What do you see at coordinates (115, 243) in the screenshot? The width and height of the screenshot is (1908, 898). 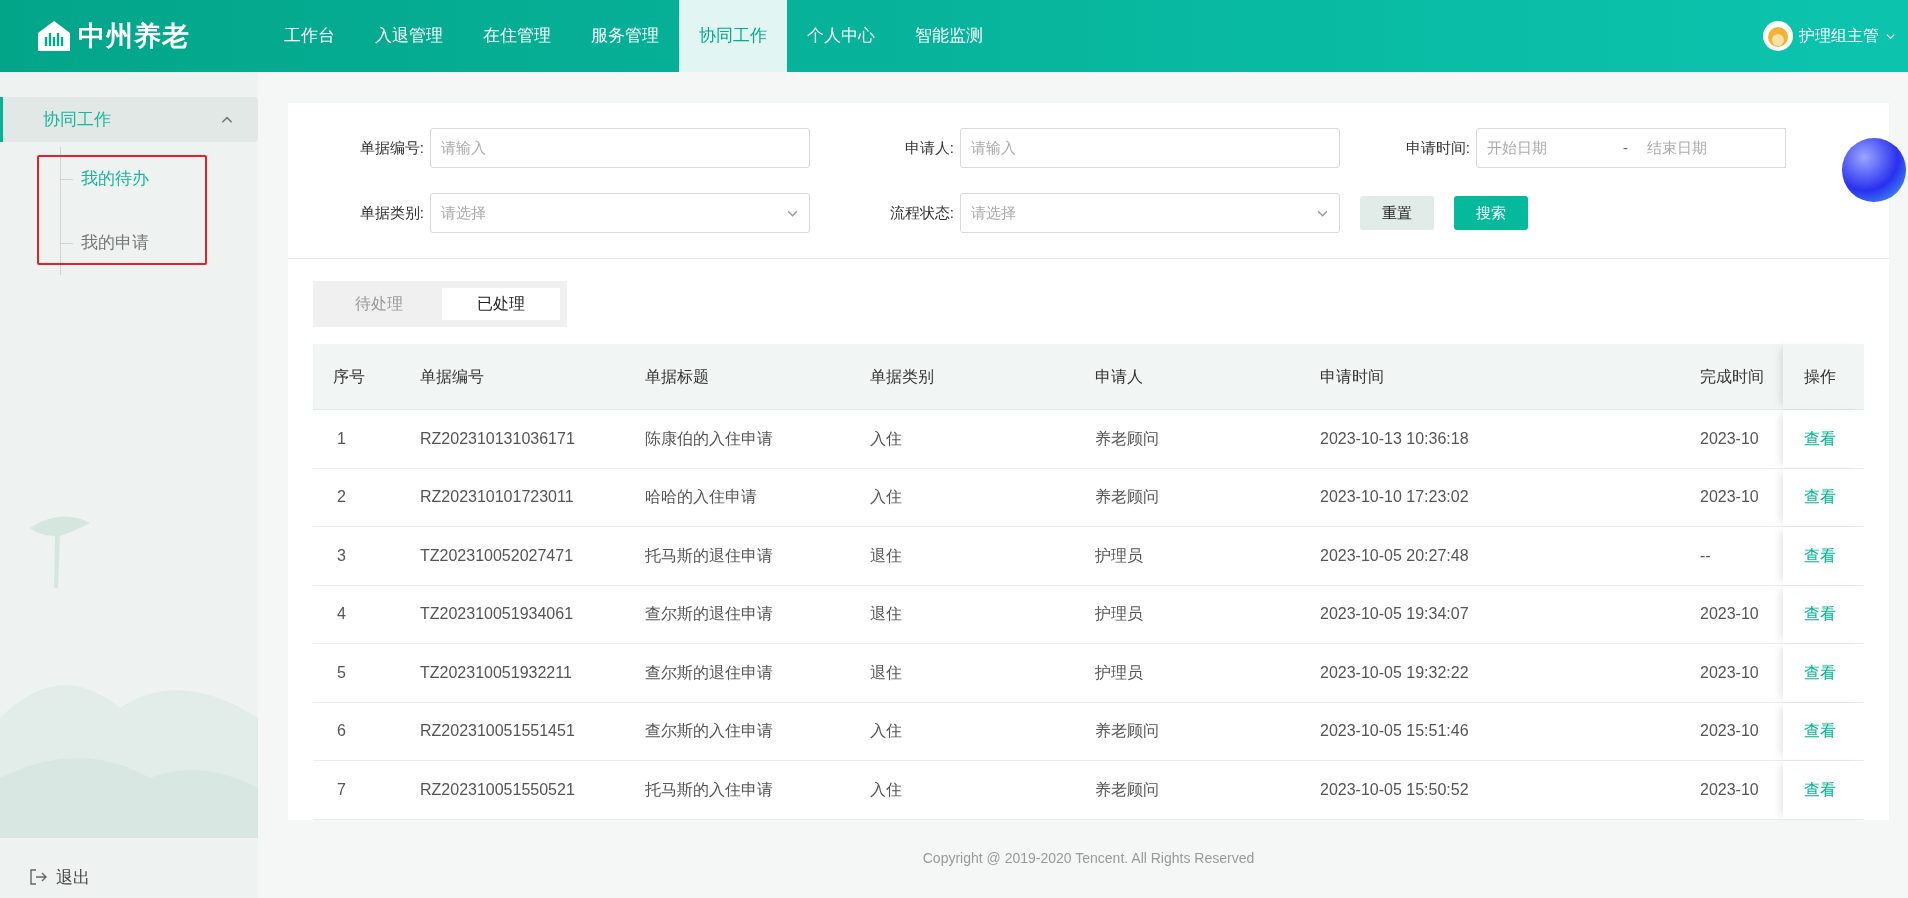 I see `menu-item: 我的申请` at bounding box center [115, 243].